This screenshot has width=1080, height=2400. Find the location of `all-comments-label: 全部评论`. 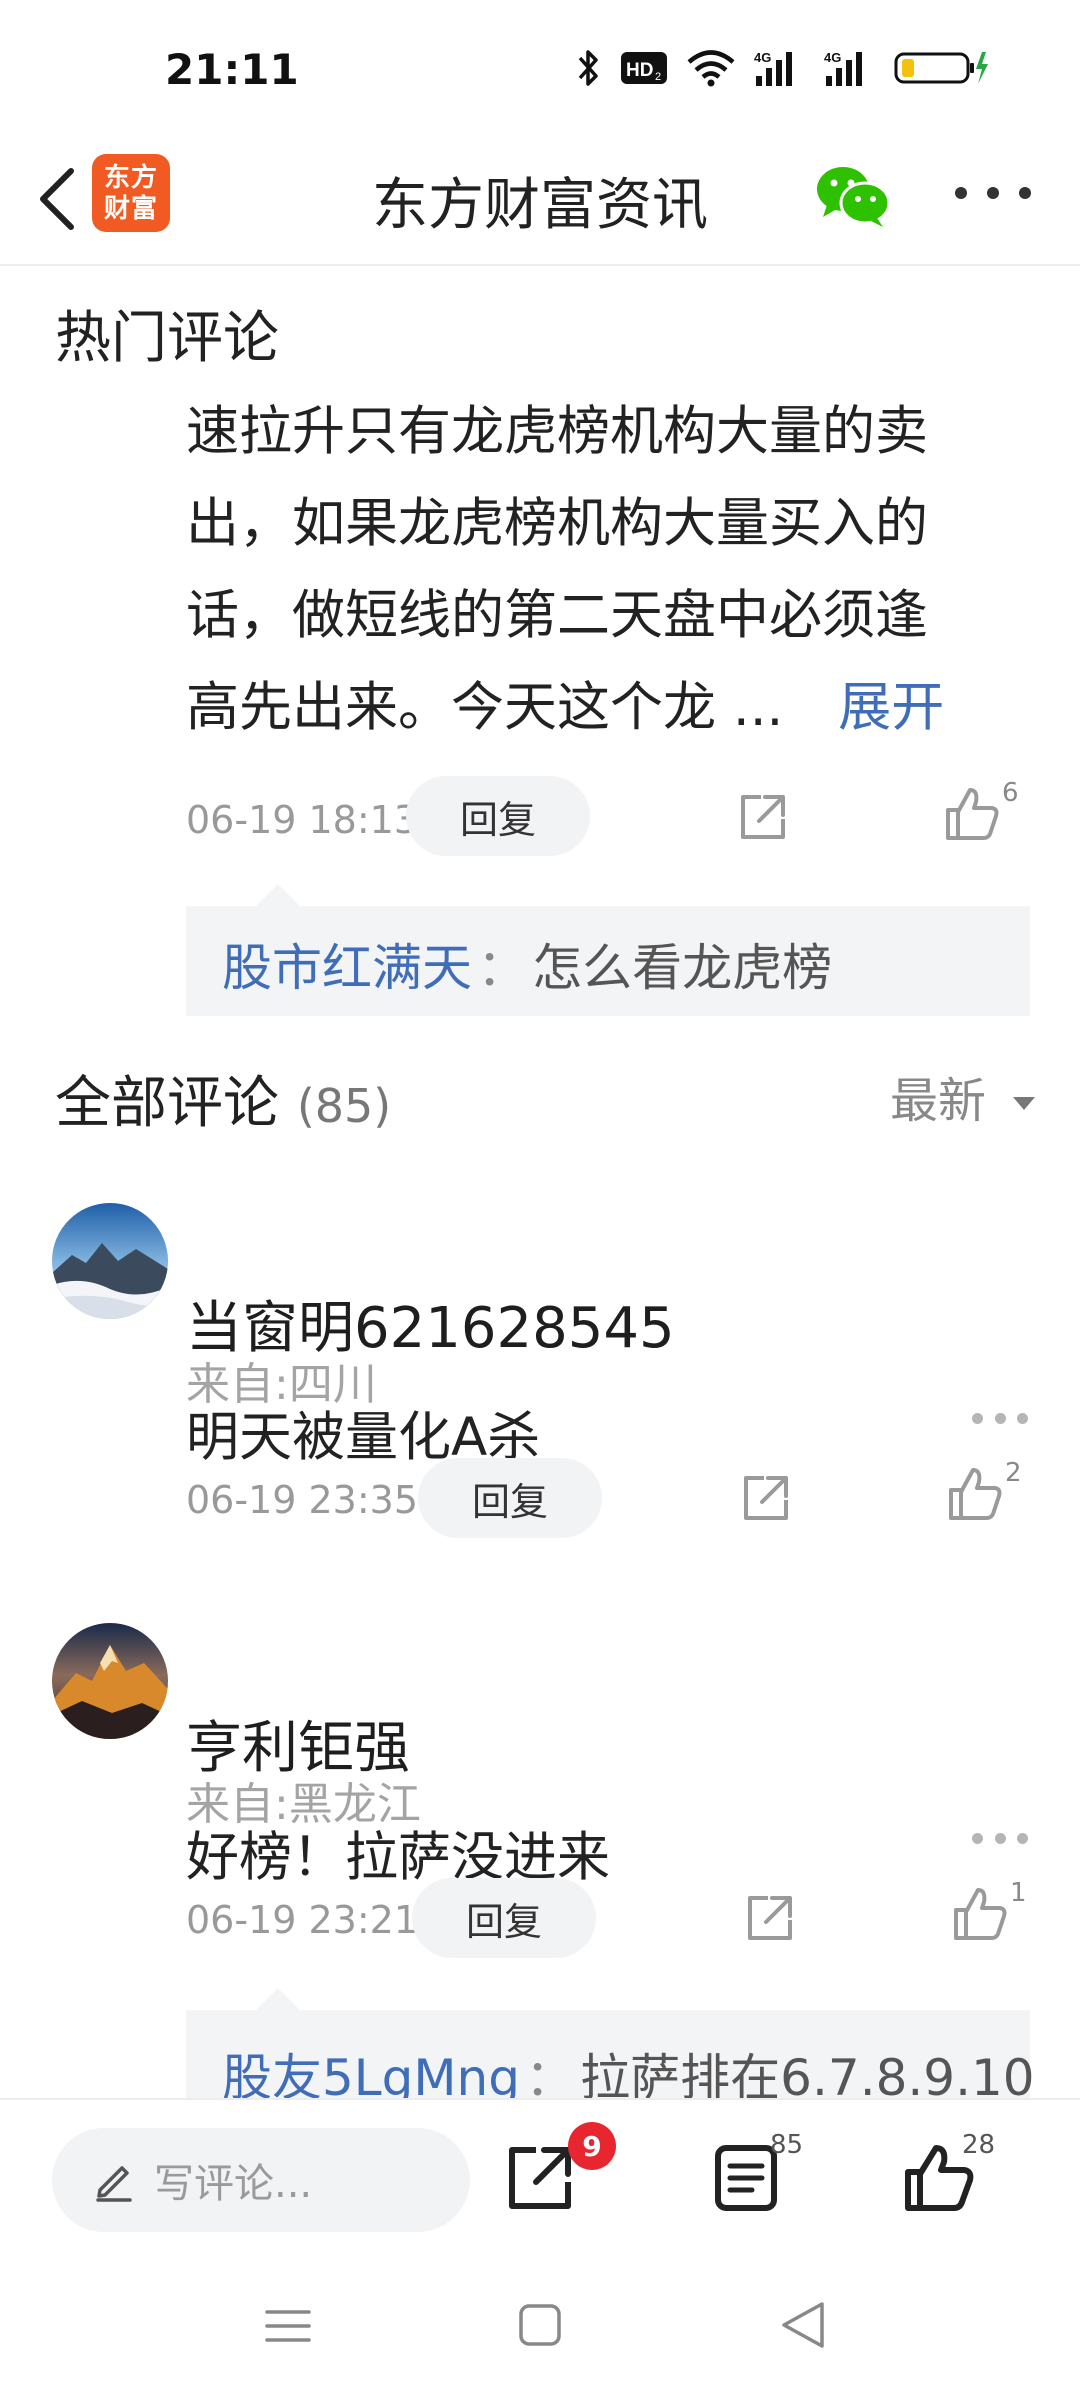

all-comments-label: 全部评论 is located at coordinates (167, 1103).